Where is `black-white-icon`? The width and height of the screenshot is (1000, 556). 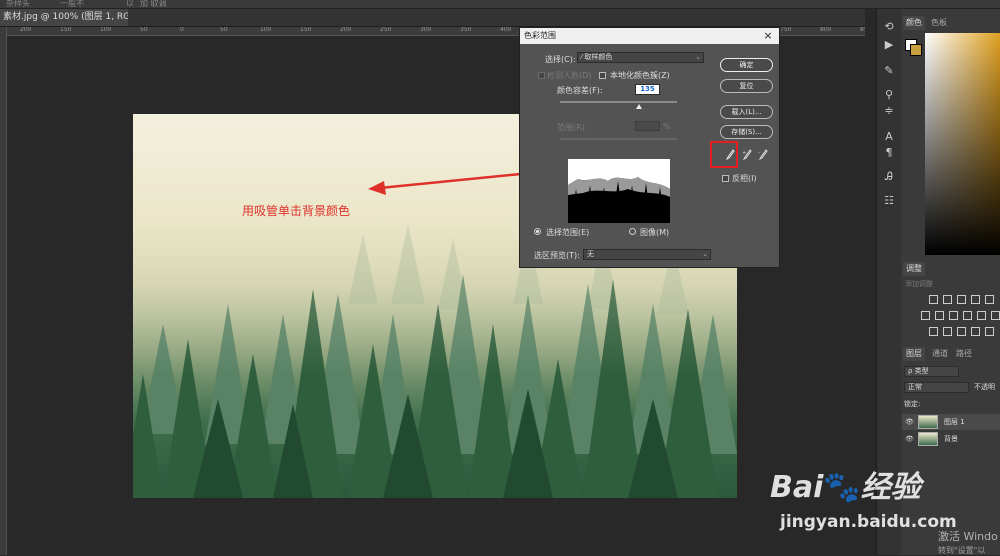
black-white-icon is located at coordinates (953, 315).